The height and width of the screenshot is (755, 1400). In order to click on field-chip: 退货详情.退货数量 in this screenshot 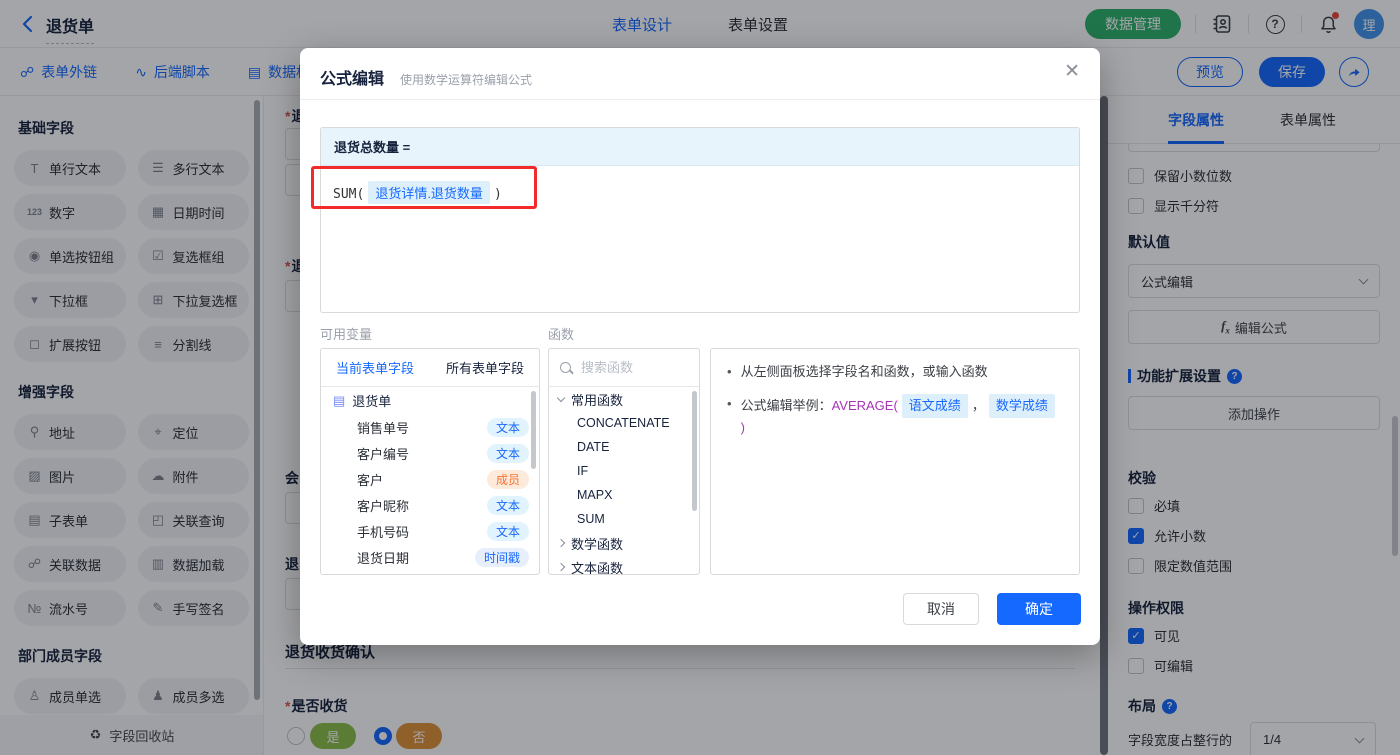, I will do `click(429, 192)`.